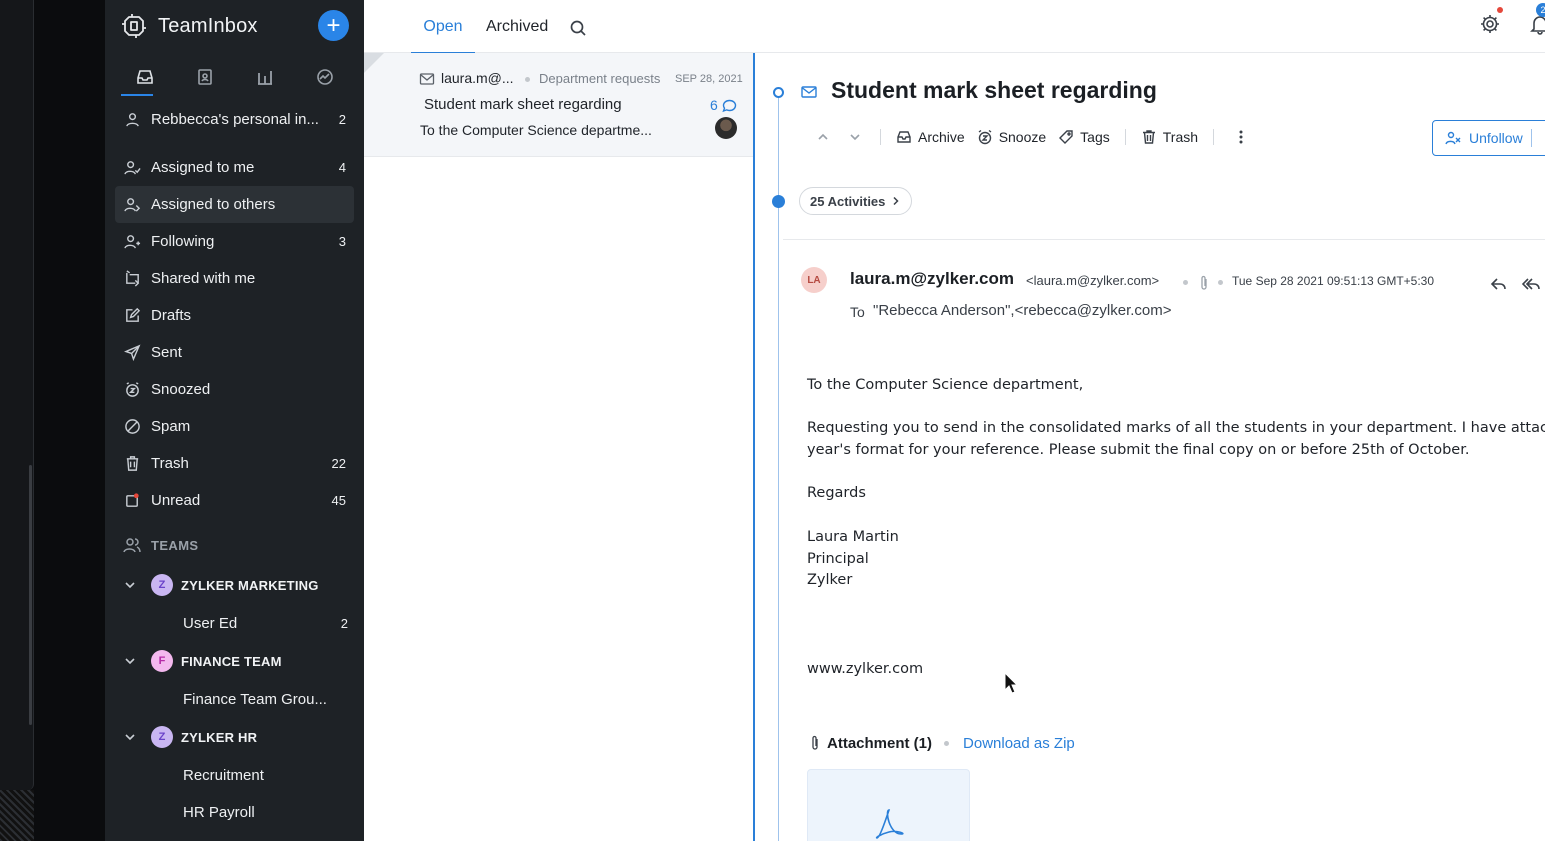  Describe the element at coordinates (344, 623) in the screenshot. I see `sidebar-item-count: 2` at that location.